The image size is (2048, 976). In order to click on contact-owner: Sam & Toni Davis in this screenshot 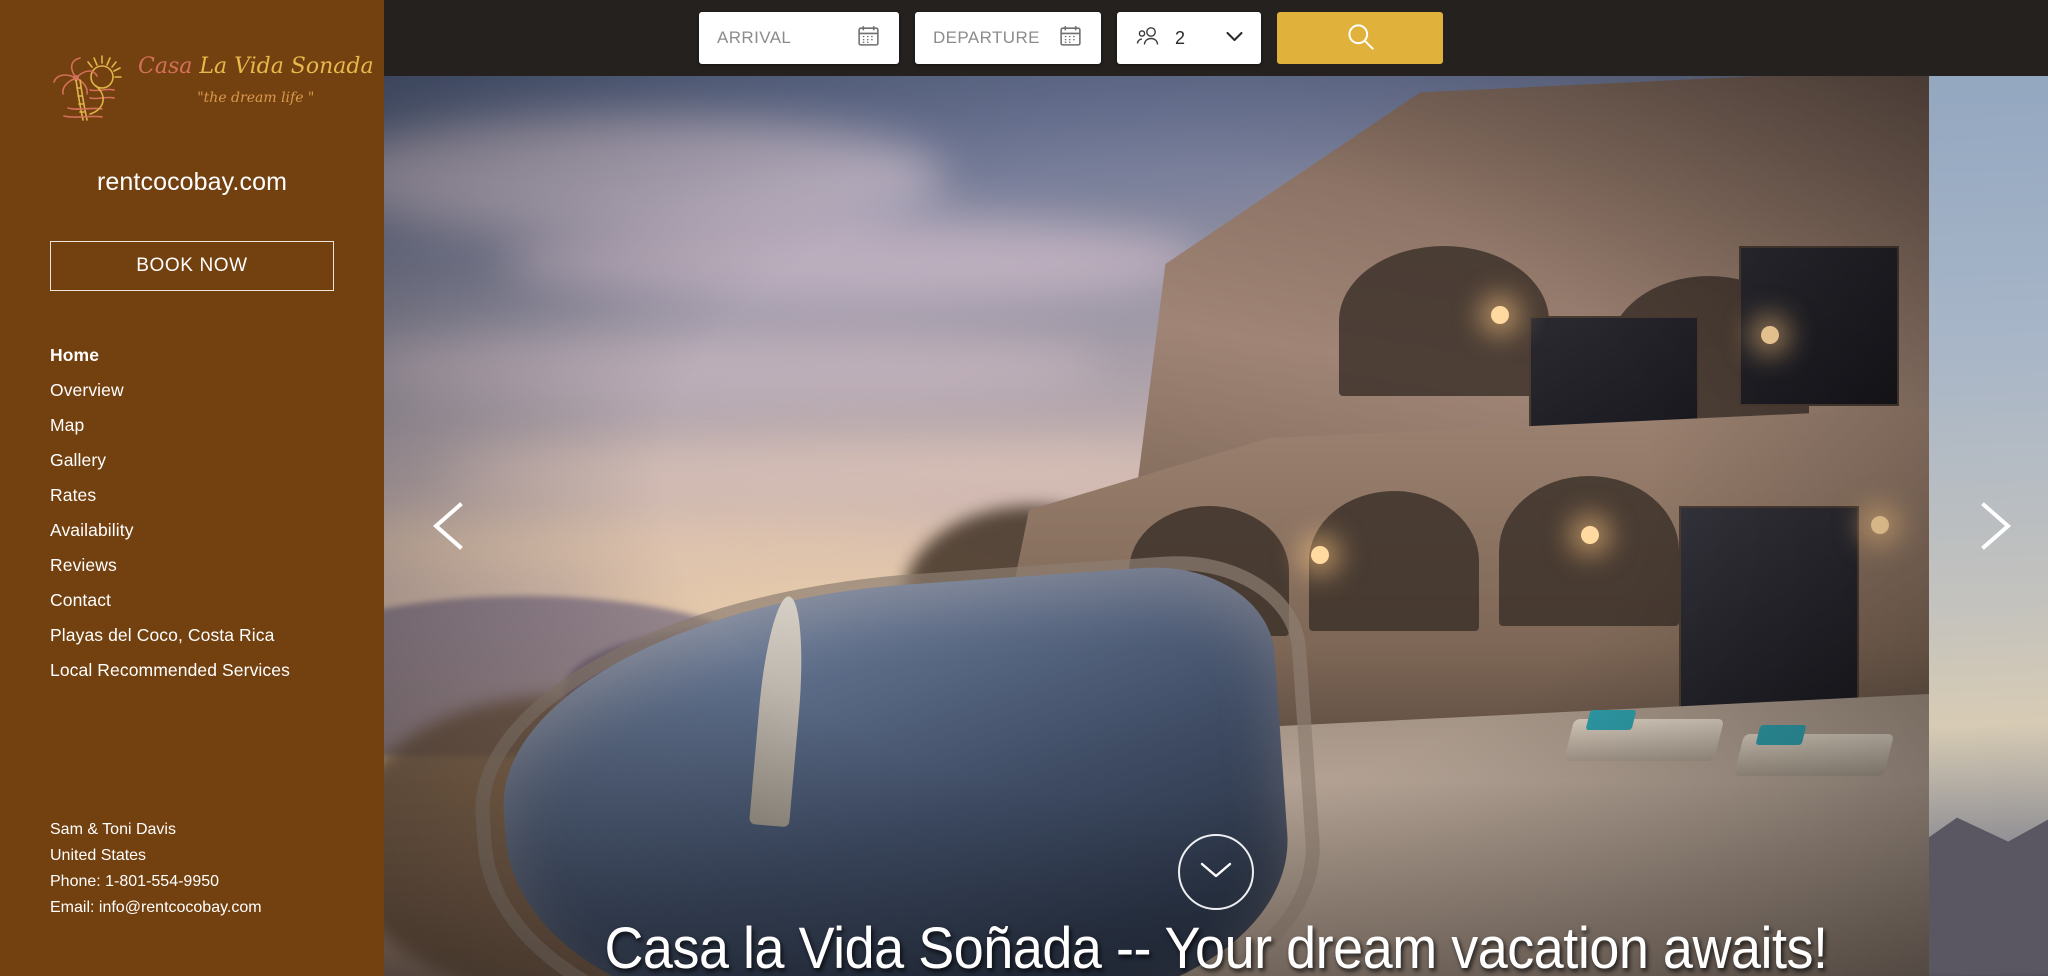, I will do `click(113, 830)`.